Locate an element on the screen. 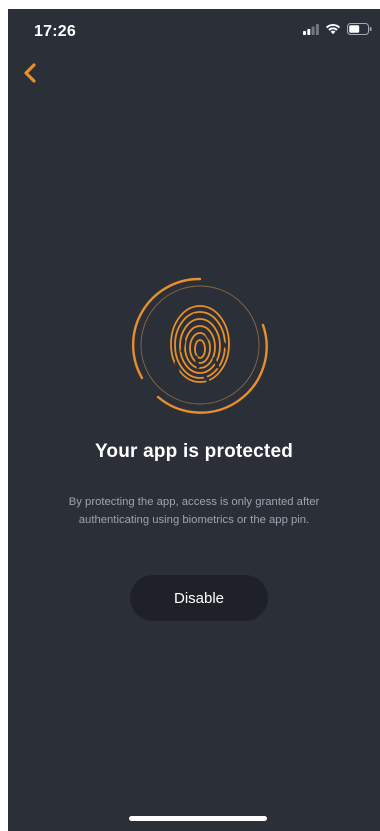 The width and height of the screenshot is (380, 831). battery-icon is located at coordinates (359, 31).